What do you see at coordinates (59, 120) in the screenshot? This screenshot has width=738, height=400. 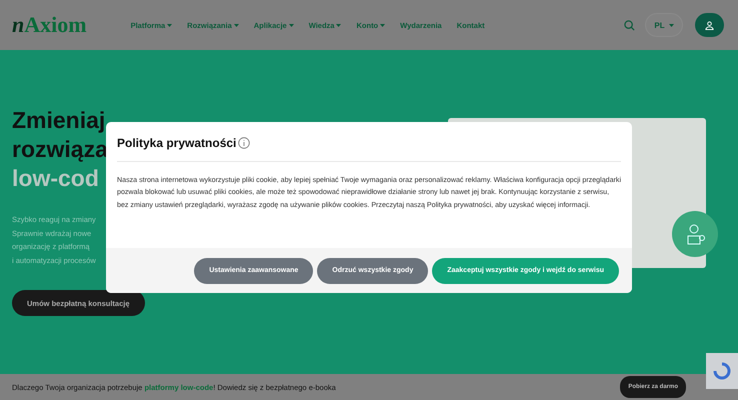 I see `hero-title: Zmieniaj` at bounding box center [59, 120].